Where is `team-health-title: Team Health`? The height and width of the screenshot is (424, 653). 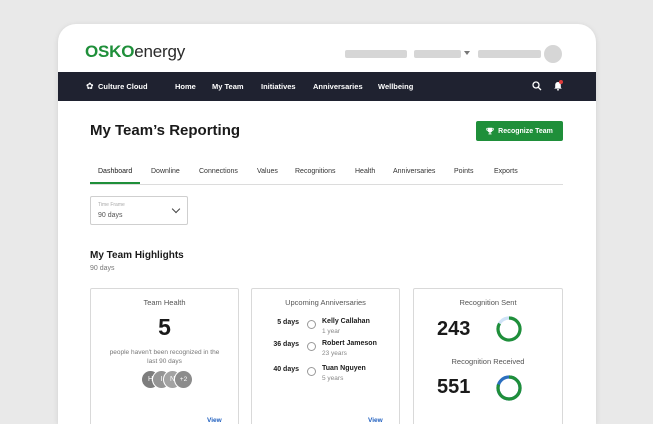
team-health-title: Team Health is located at coordinates (164, 302).